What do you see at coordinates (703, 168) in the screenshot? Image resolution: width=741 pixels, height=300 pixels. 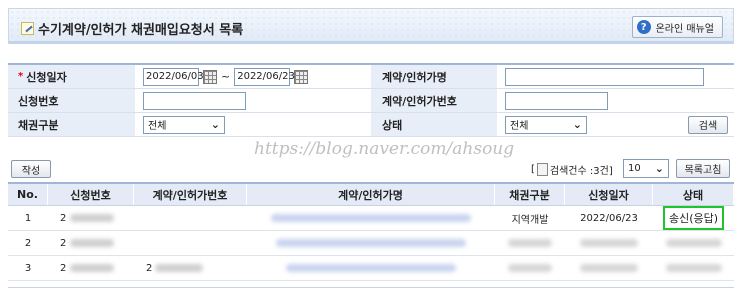 I see `refresh-list-button: 목록고침` at bounding box center [703, 168].